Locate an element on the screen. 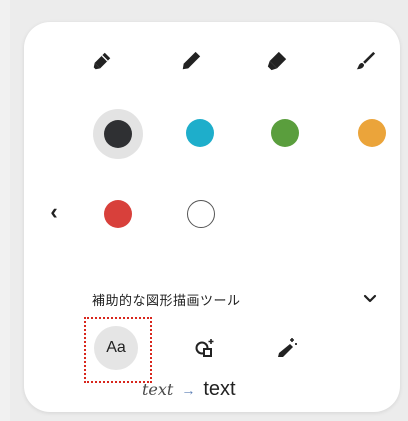  convert-arrow-icon: → is located at coordinates (188, 390).